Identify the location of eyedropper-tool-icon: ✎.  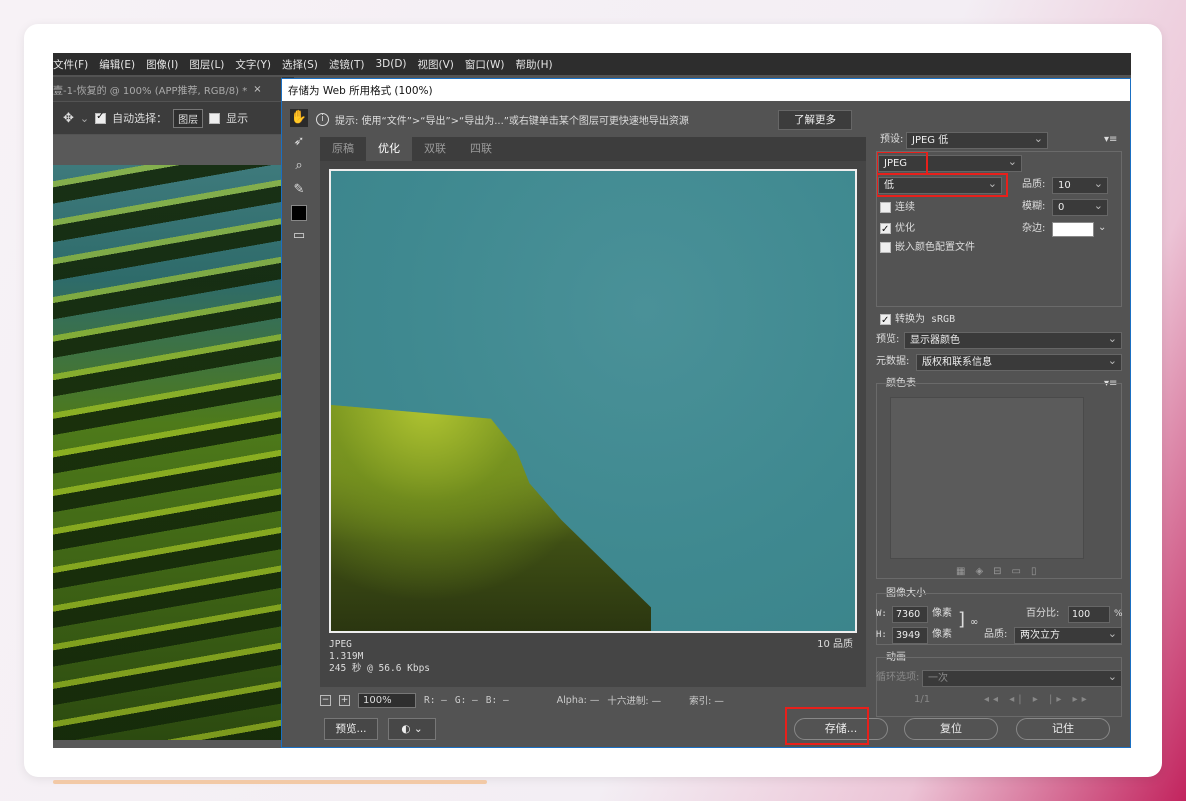
(299, 190).